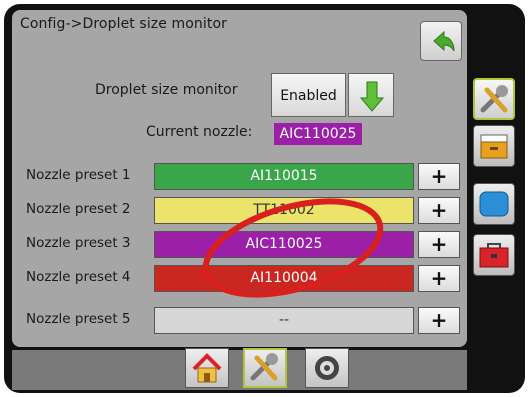 This screenshot has width=529, height=397. I want to click on preset-3-add-button: +, so click(439, 244).